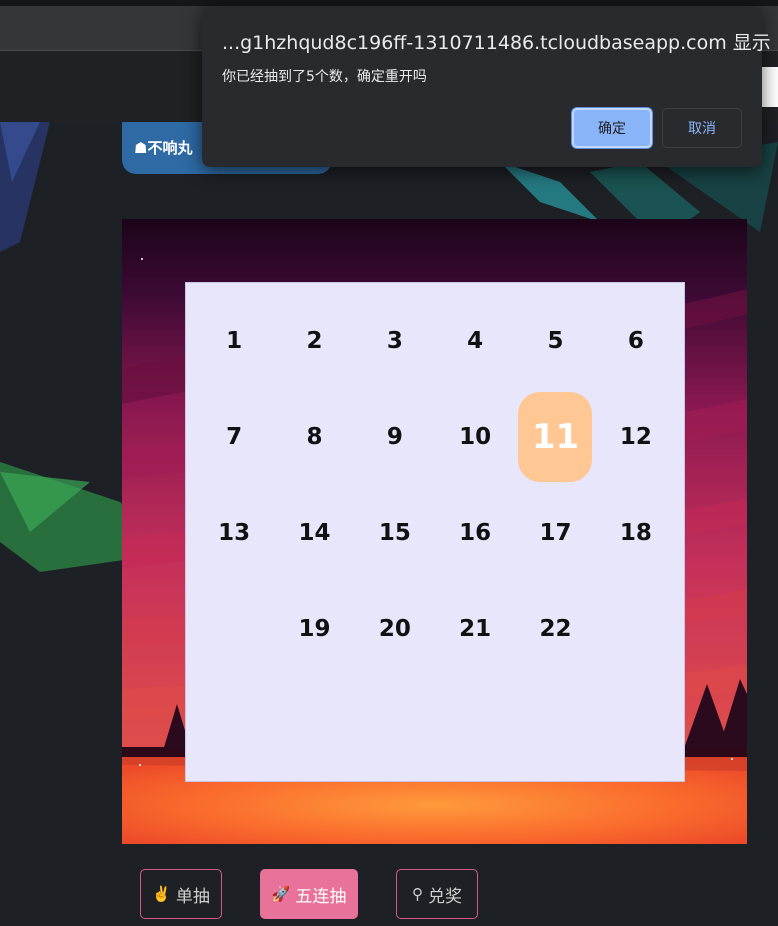 The width and height of the screenshot is (778, 926). I want to click on rocket-icon: 🚀, so click(281, 894).